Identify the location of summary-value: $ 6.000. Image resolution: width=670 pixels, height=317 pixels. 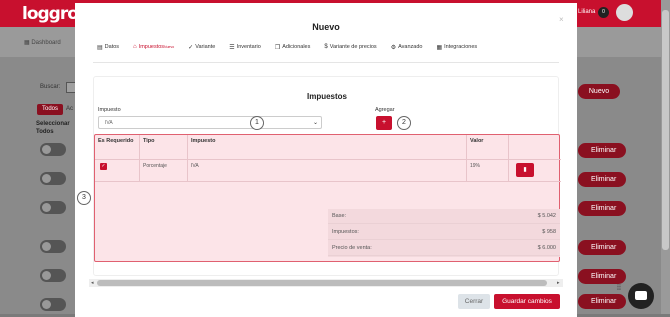
(546, 248).